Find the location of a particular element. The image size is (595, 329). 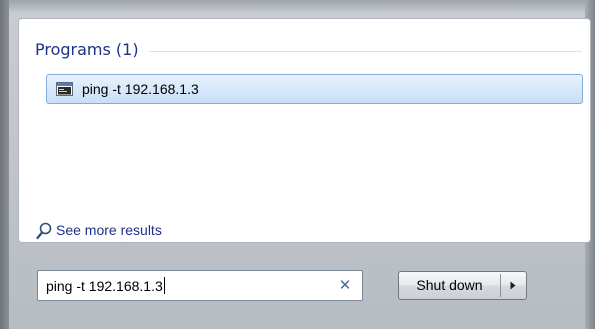

search-input-value: ping -t 192.168.1.3 is located at coordinates (104, 286).